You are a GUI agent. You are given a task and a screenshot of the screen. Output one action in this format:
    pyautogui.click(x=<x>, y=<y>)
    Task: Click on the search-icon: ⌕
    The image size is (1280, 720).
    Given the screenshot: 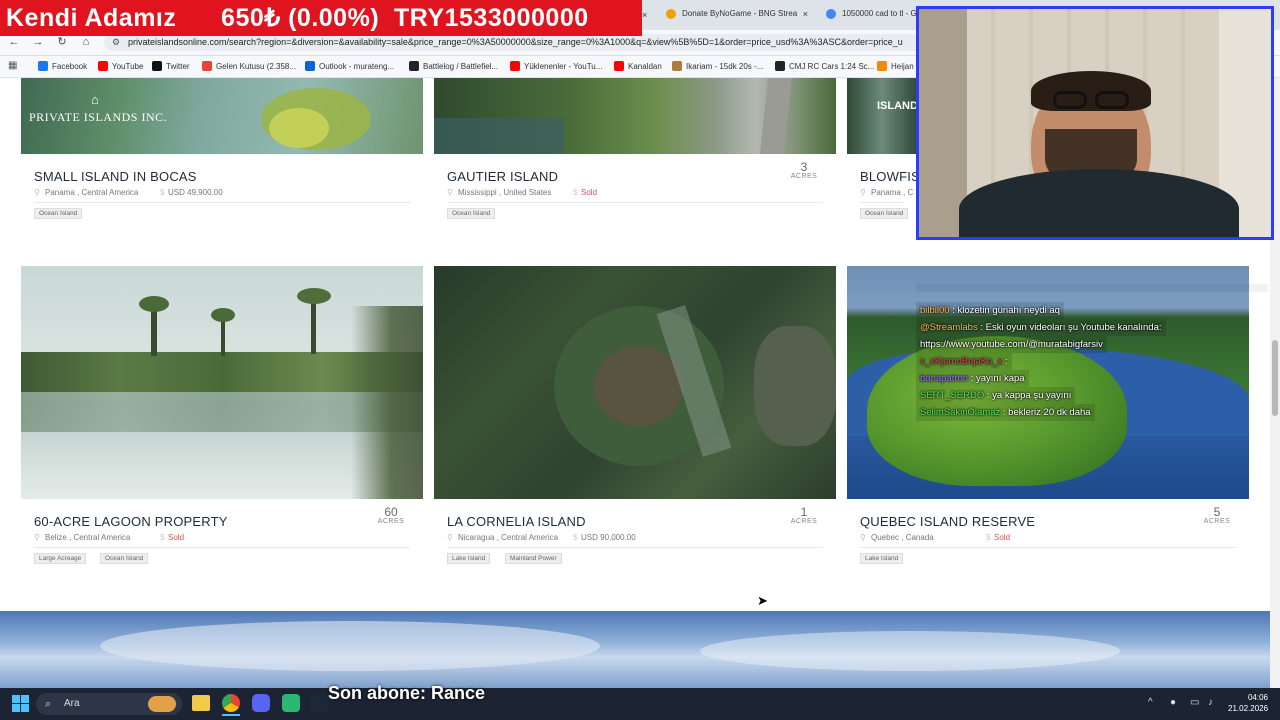 What is the action you would take?
    pyautogui.click(x=48, y=704)
    